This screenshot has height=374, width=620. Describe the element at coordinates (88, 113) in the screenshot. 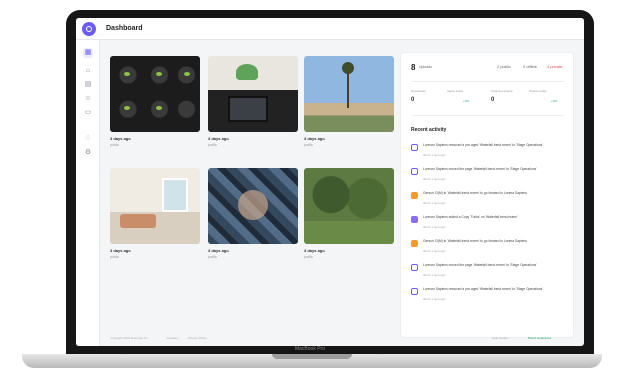

I see `document-icon: ▭` at that location.